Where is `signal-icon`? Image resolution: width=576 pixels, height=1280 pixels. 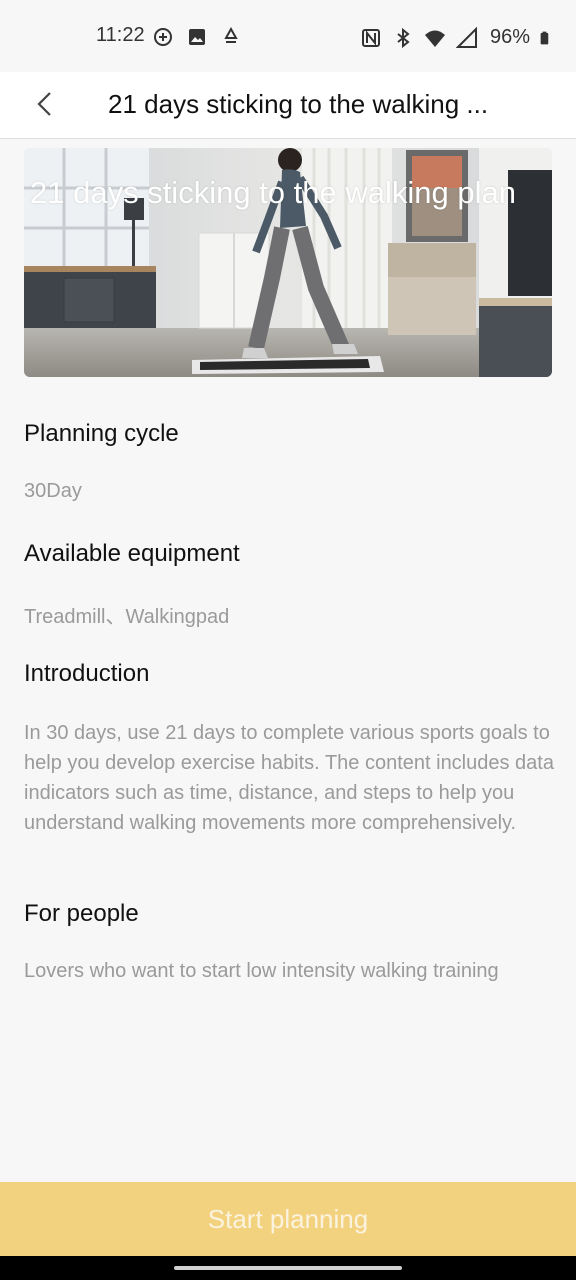
signal-icon is located at coordinates (466, 37).